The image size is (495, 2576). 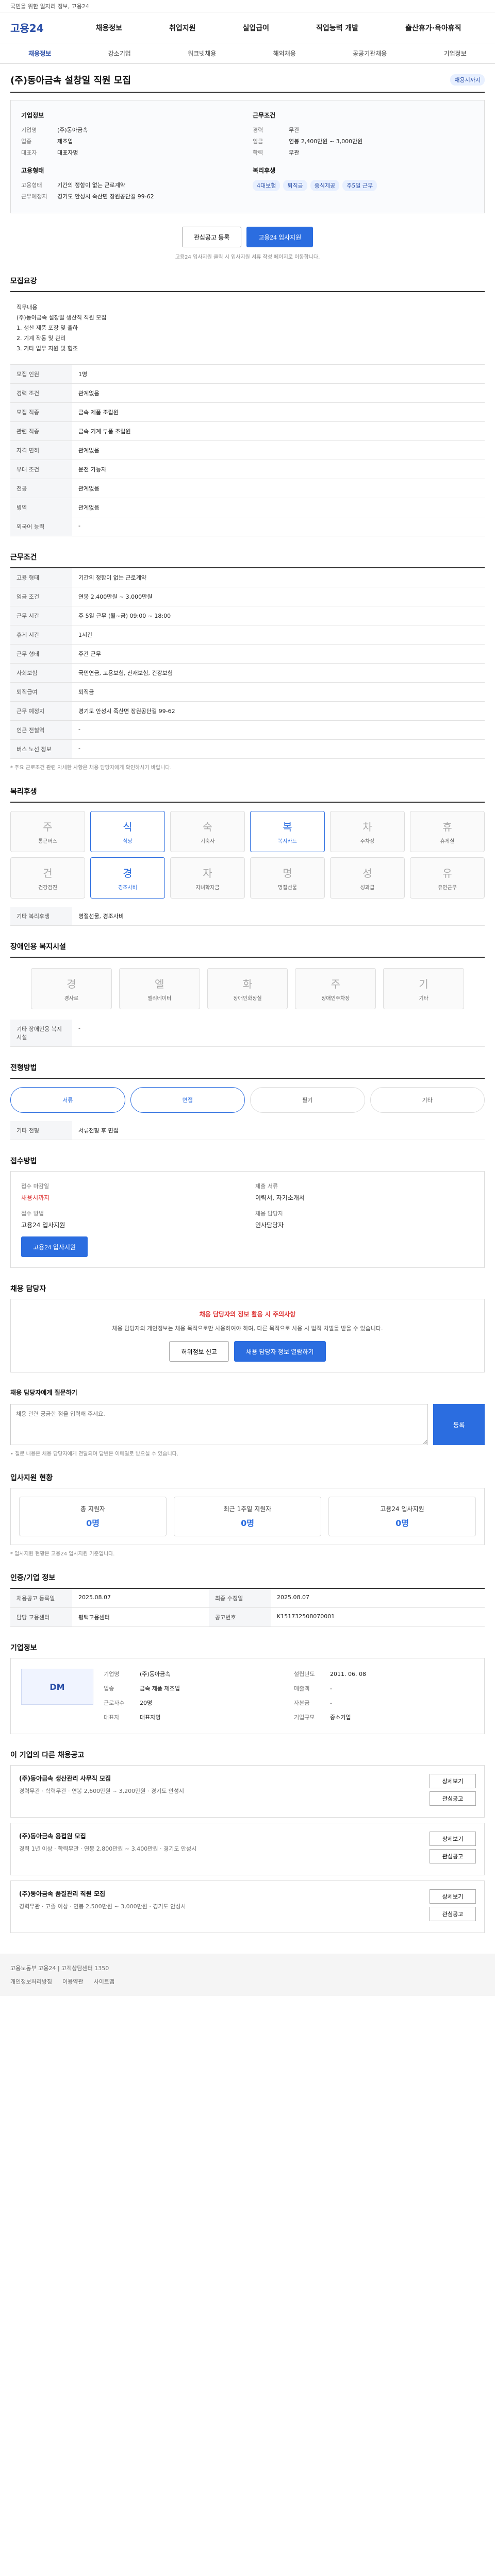 What do you see at coordinates (39, 53) in the screenshot?
I see `subnav-item: 채용정보` at bounding box center [39, 53].